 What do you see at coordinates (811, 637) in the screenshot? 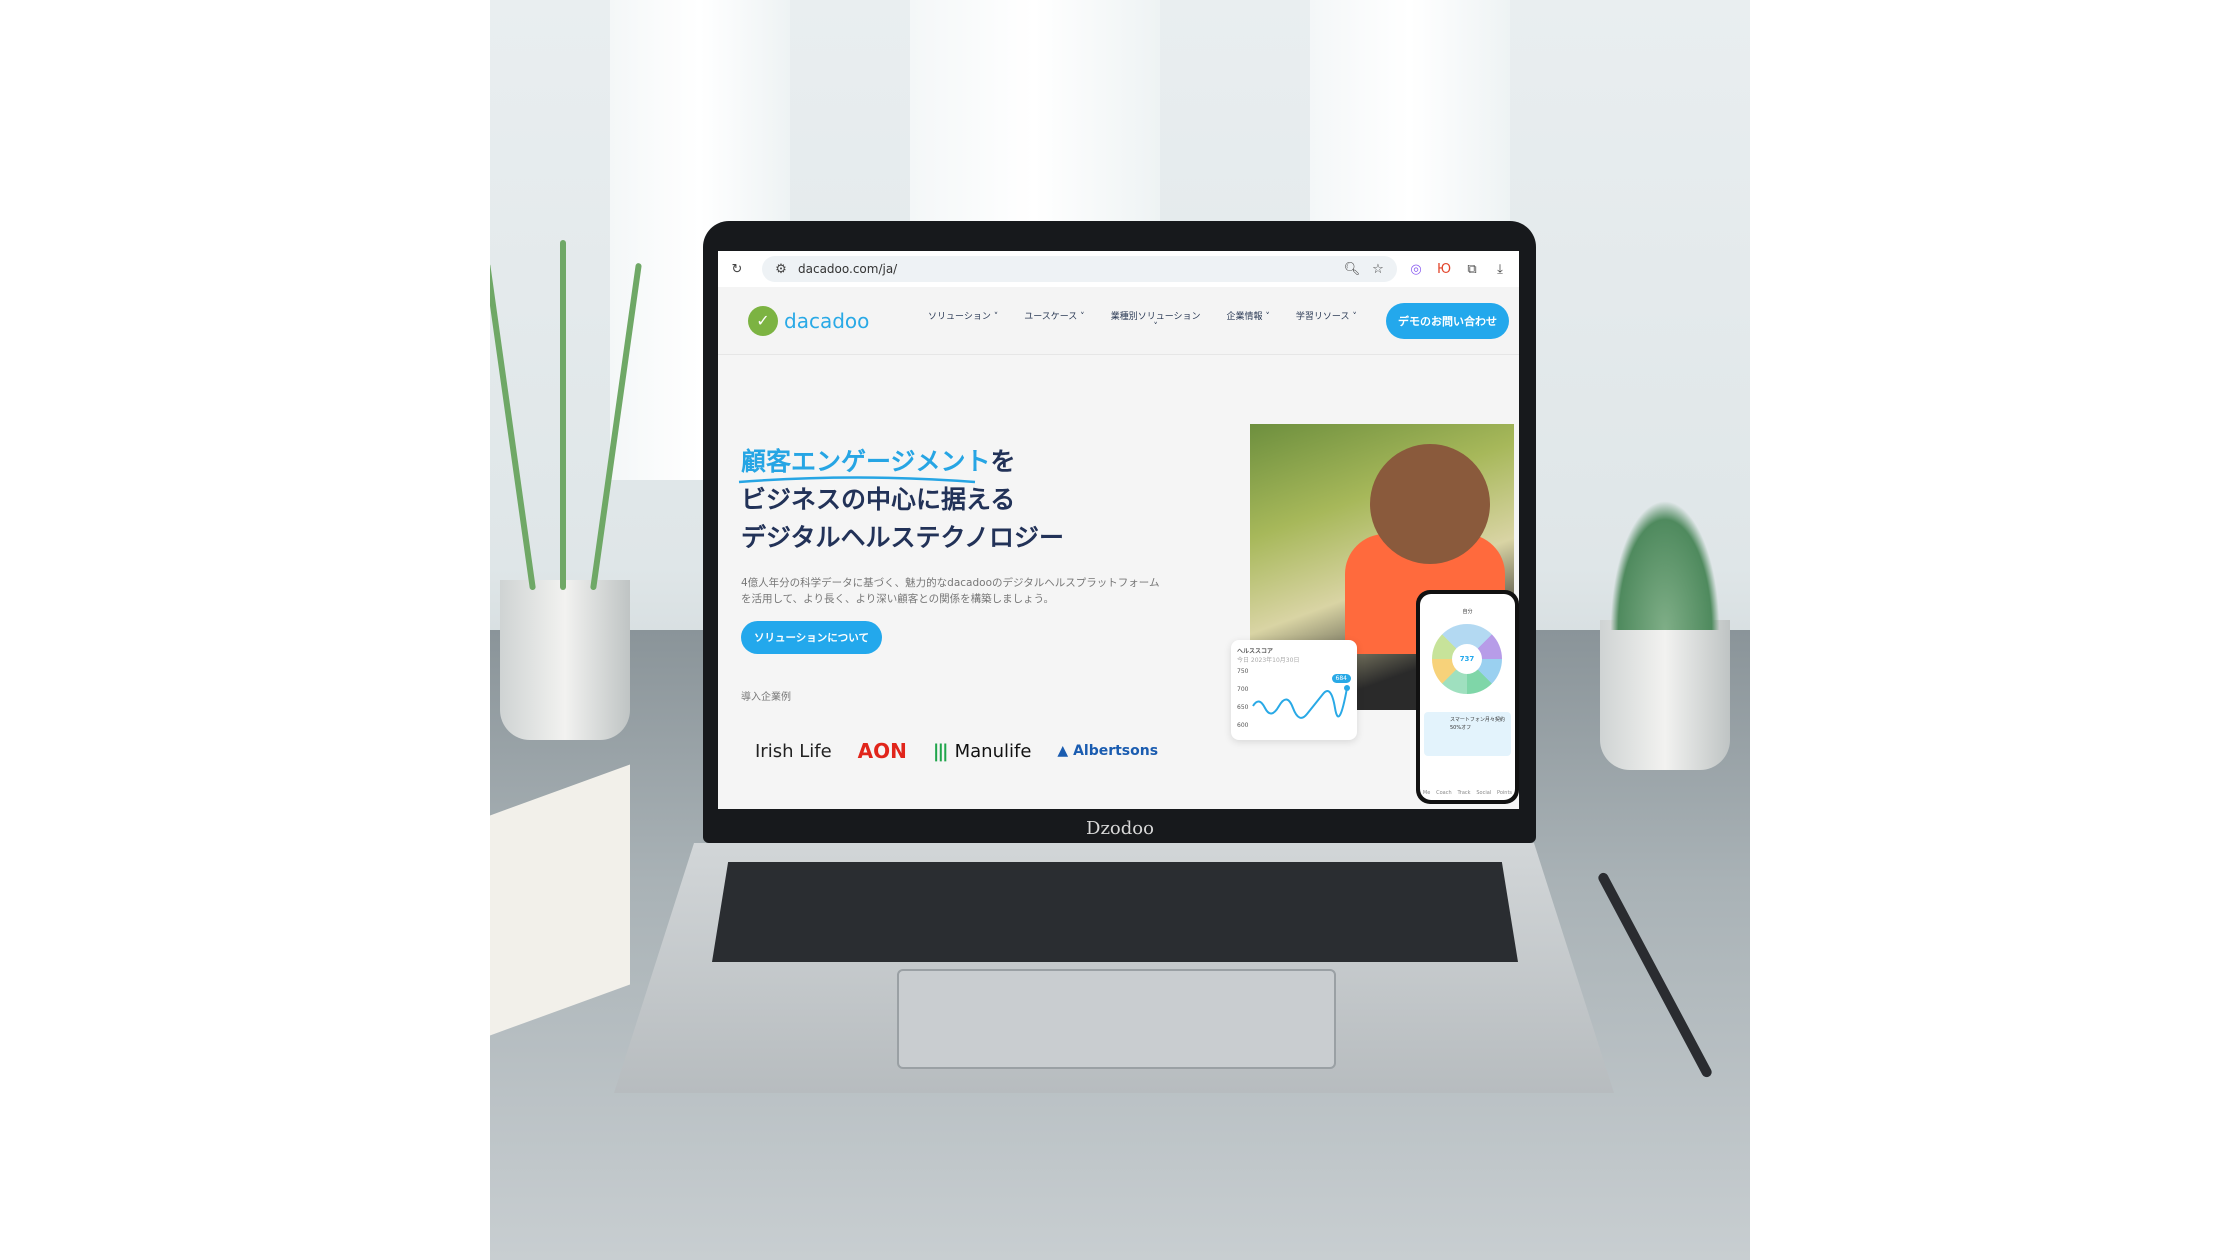
I see `solutions-button: ソリューションについて` at bounding box center [811, 637].